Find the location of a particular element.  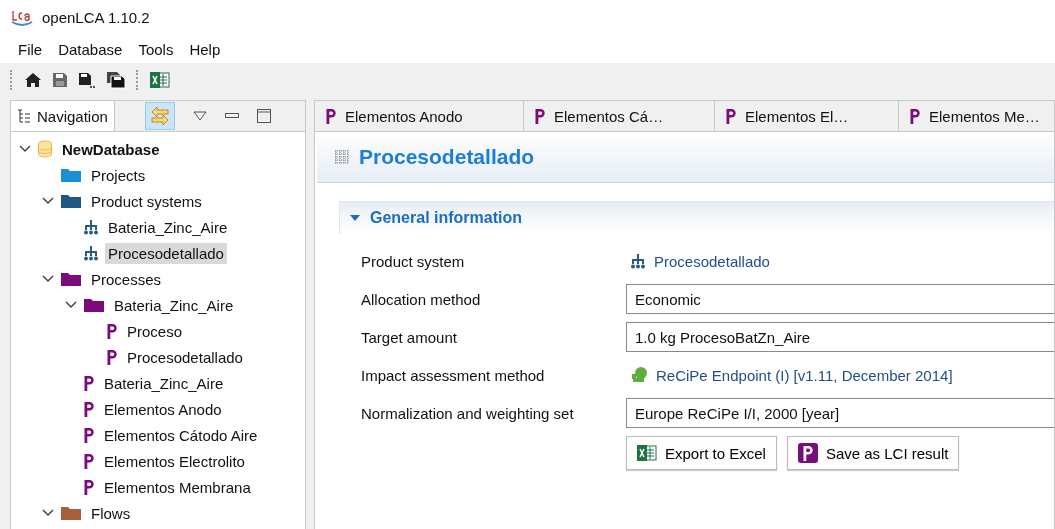

save-icon is located at coordinates (60, 80).